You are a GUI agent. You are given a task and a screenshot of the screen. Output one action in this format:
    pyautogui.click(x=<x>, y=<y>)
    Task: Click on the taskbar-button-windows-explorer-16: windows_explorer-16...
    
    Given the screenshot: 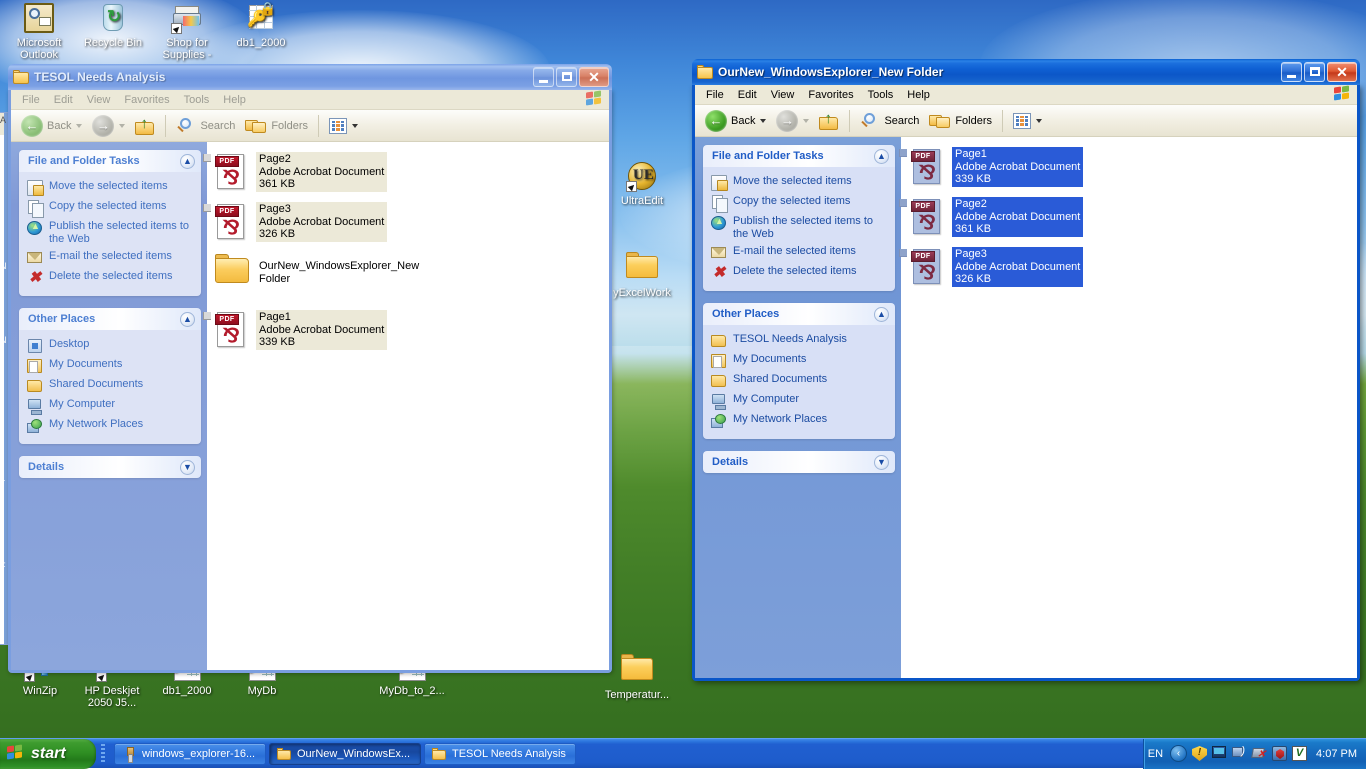 What is the action you would take?
    pyautogui.click(x=190, y=753)
    